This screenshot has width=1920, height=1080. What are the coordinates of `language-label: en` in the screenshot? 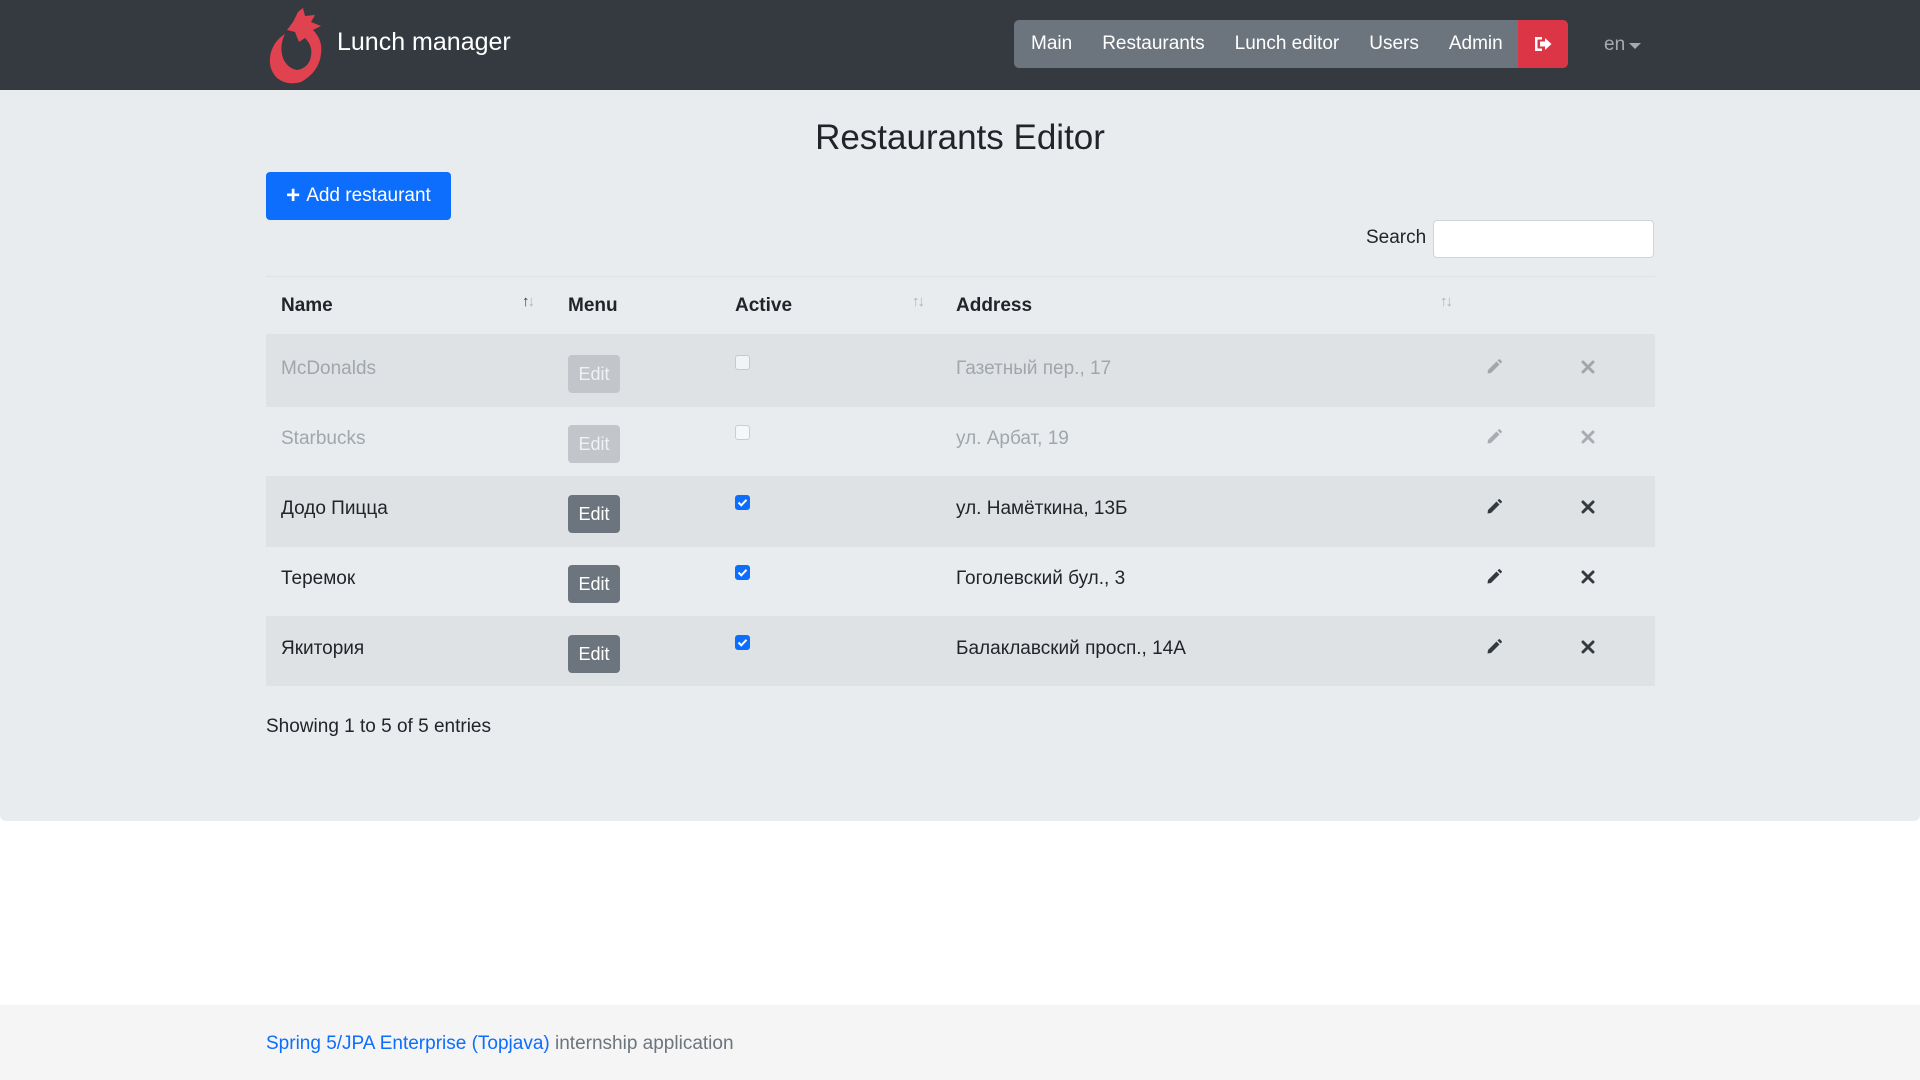 It's located at (1615, 44).